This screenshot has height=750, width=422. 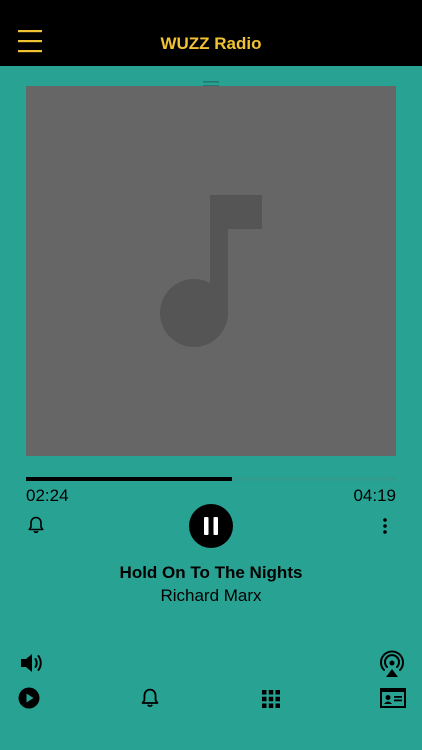 I want to click on pause-button, so click(x=211, y=526).